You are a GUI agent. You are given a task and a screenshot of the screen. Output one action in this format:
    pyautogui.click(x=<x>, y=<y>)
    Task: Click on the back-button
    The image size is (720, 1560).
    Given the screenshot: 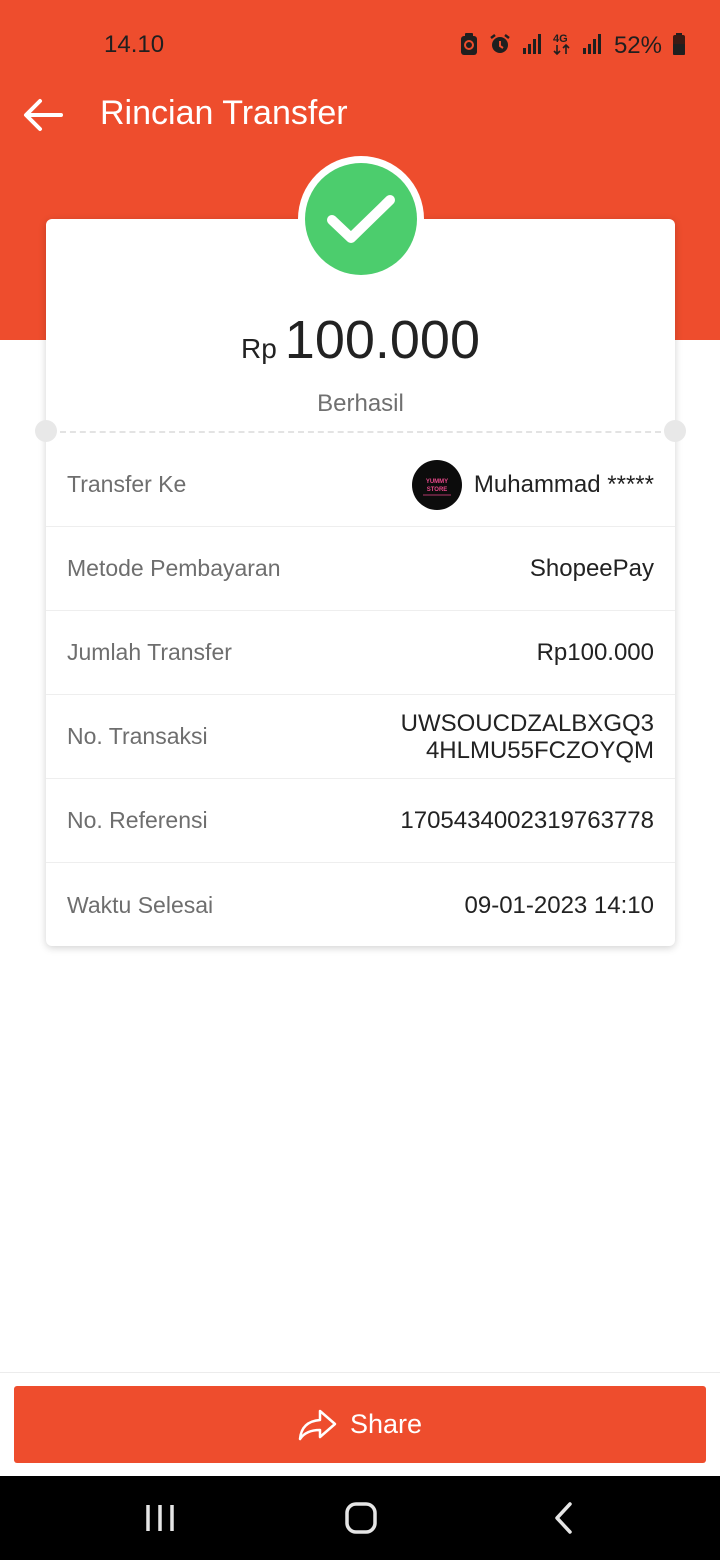 What is the action you would take?
    pyautogui.click(x=43, y=115)
    